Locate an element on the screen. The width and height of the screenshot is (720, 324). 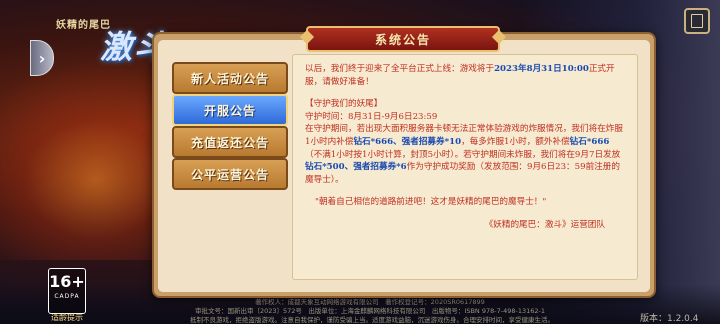
age-rating-badge: 16+ CADPA is located at coordinates (67, 291).